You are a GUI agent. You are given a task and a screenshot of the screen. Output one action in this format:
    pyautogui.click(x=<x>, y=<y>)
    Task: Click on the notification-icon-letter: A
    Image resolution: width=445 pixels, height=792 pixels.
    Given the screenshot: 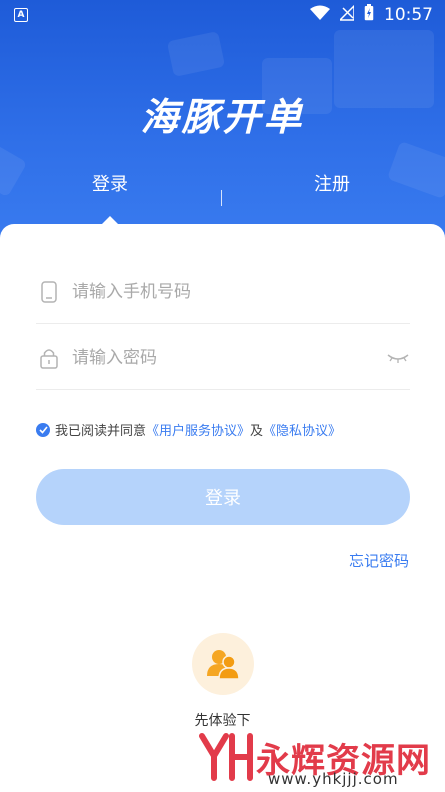 What is the action you would take?
    pyautogui.click(x=21, y=15)
    